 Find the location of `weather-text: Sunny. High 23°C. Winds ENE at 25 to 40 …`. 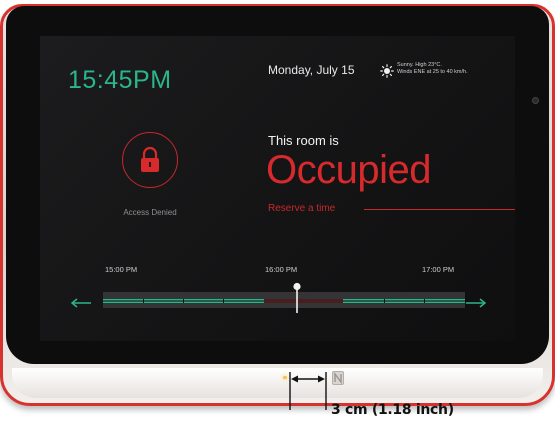

weather-text: Sunny. High 23°C. Winds ENE at 25 to 40 … is located at coordinates (452, 69).